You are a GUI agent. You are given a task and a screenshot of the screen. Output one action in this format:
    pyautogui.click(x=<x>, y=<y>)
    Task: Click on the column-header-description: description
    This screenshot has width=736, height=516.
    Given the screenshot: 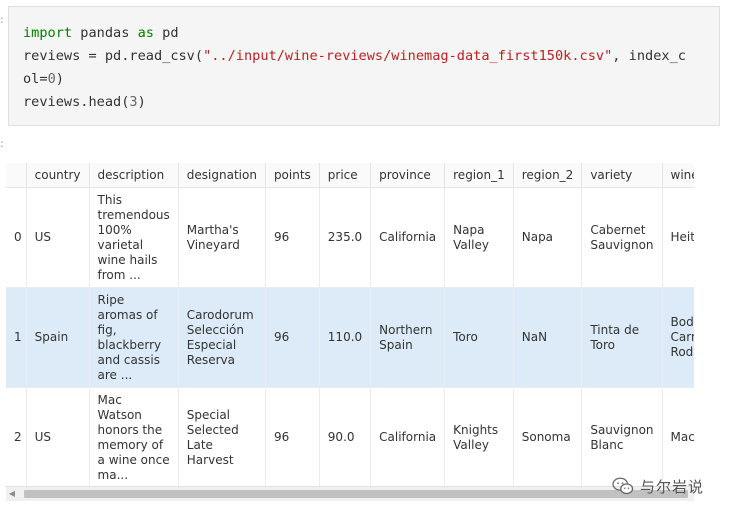 What is the action you would take?
    pyautogui.click(x=134, y=175)
    